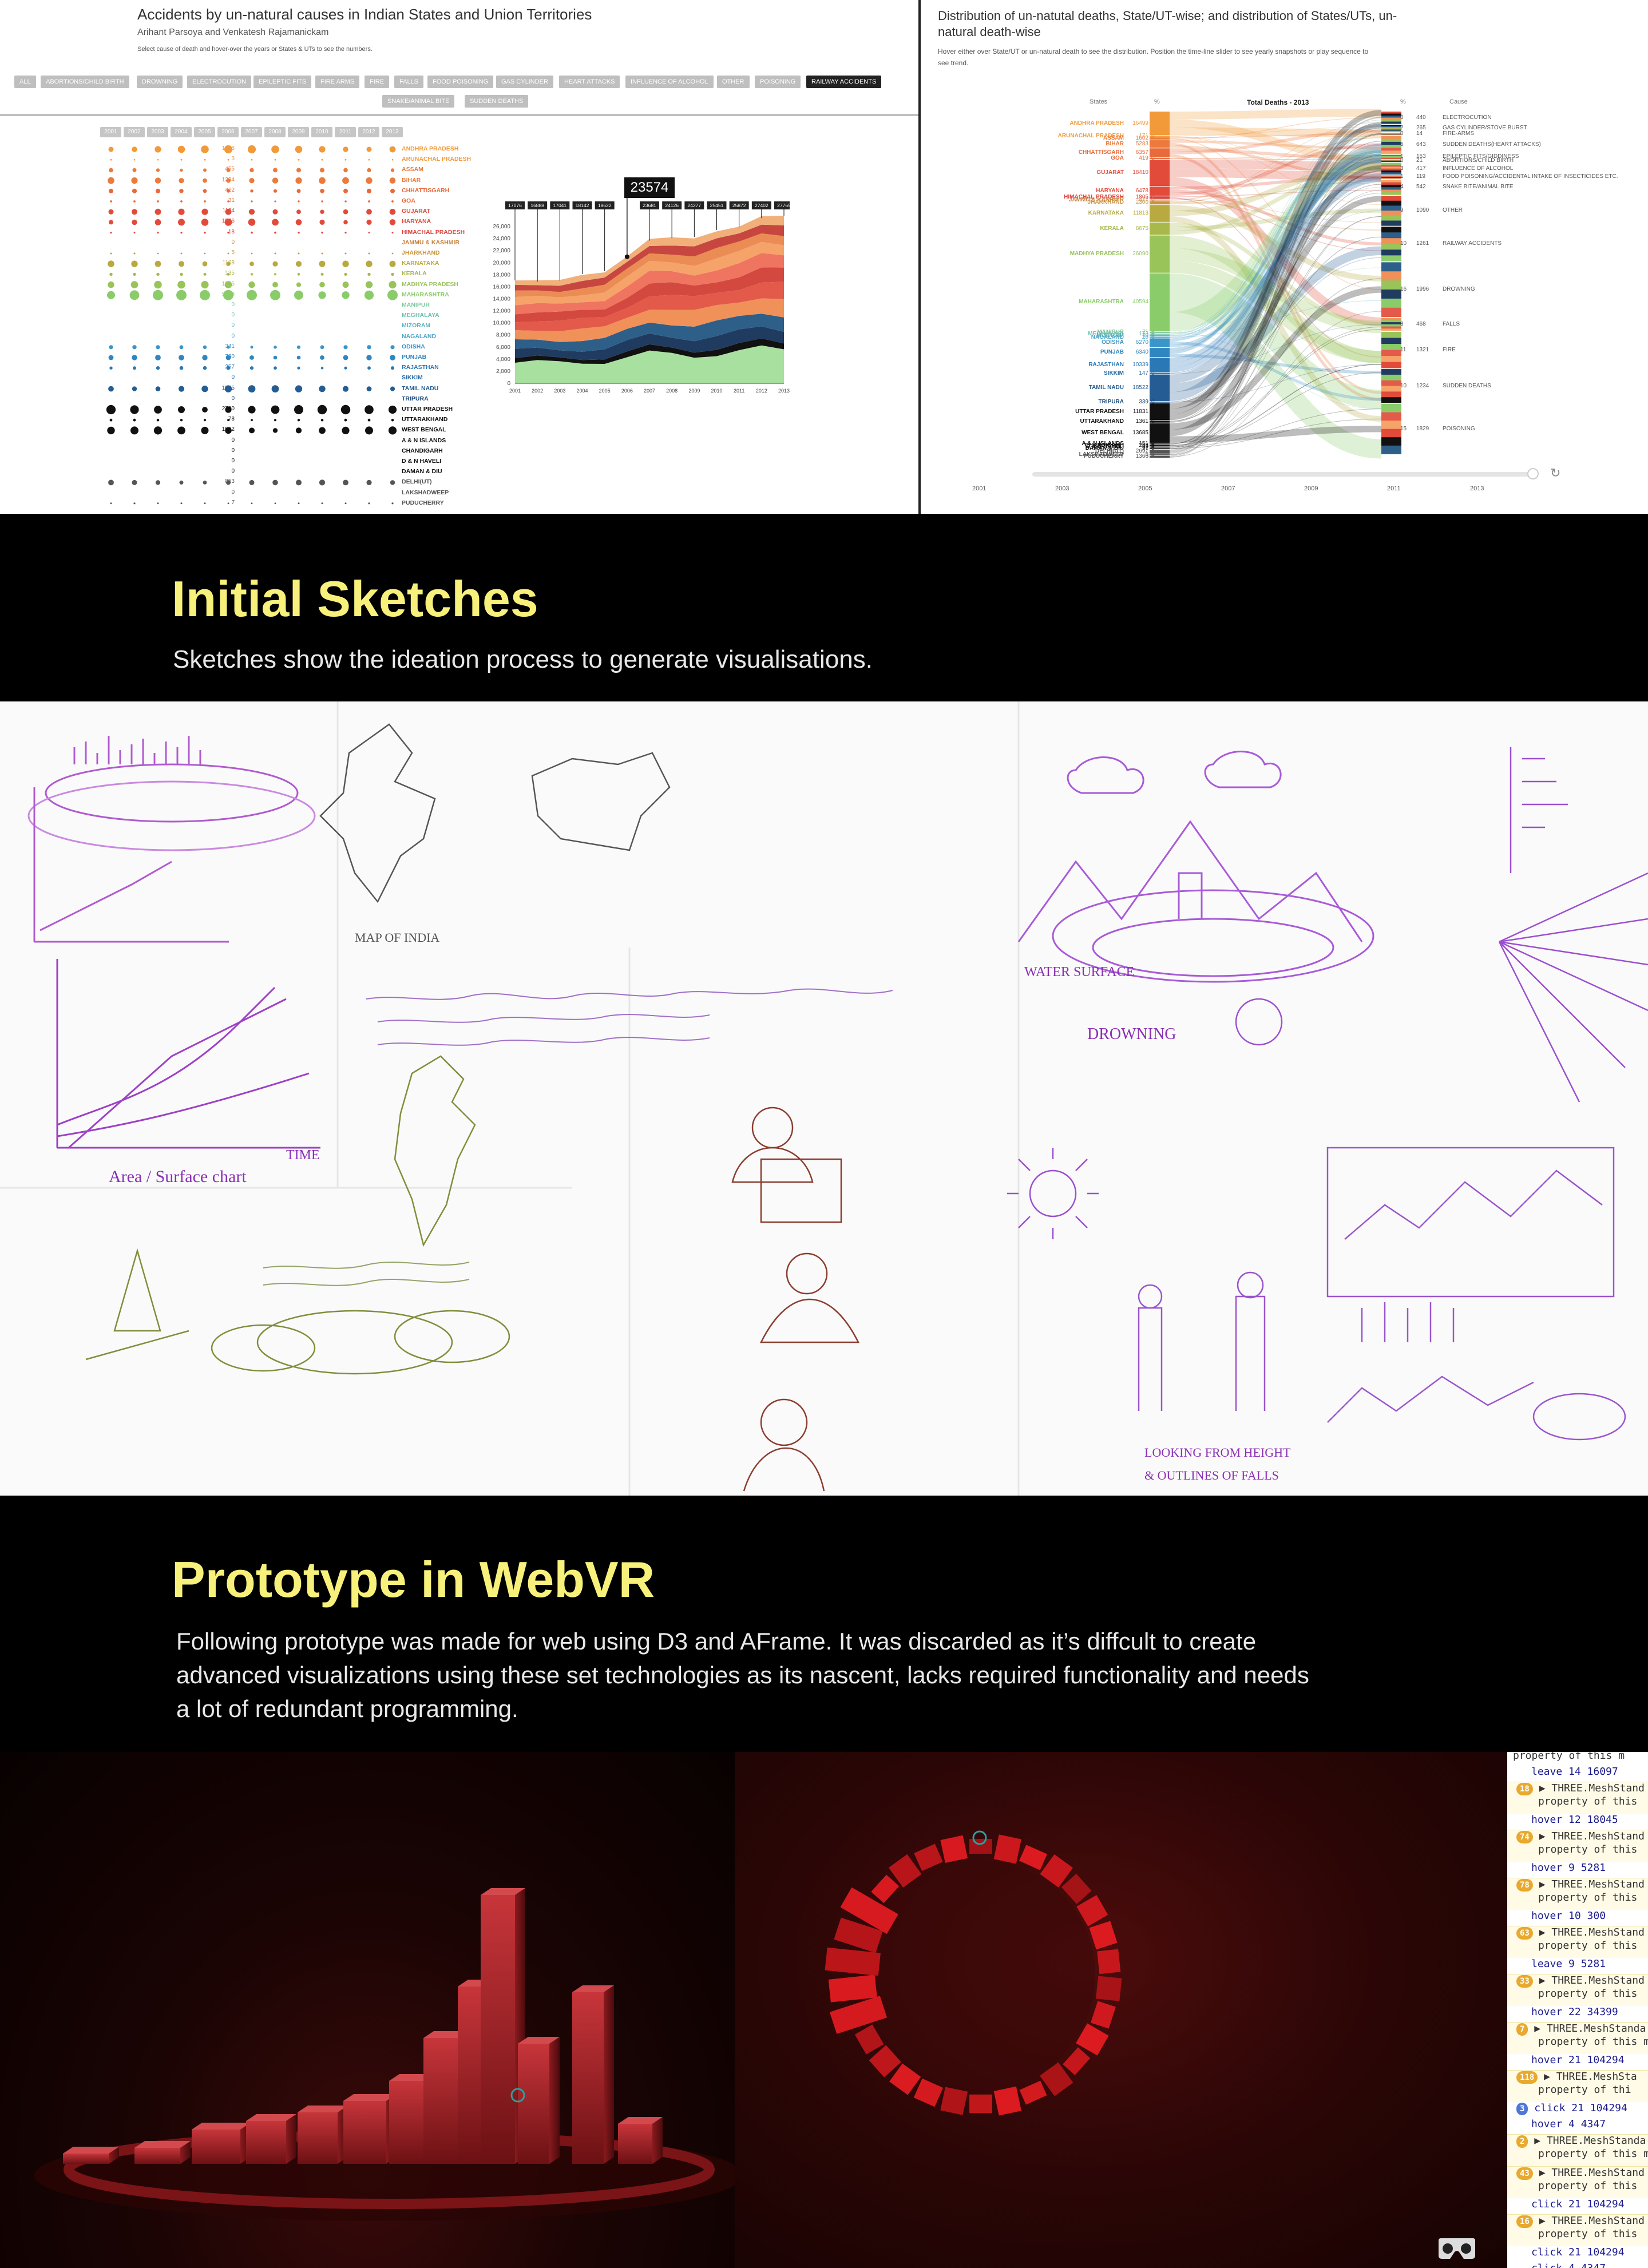 The image size is (1648, 2268). I want to click on year-chip: 2004, so click(181, 132).